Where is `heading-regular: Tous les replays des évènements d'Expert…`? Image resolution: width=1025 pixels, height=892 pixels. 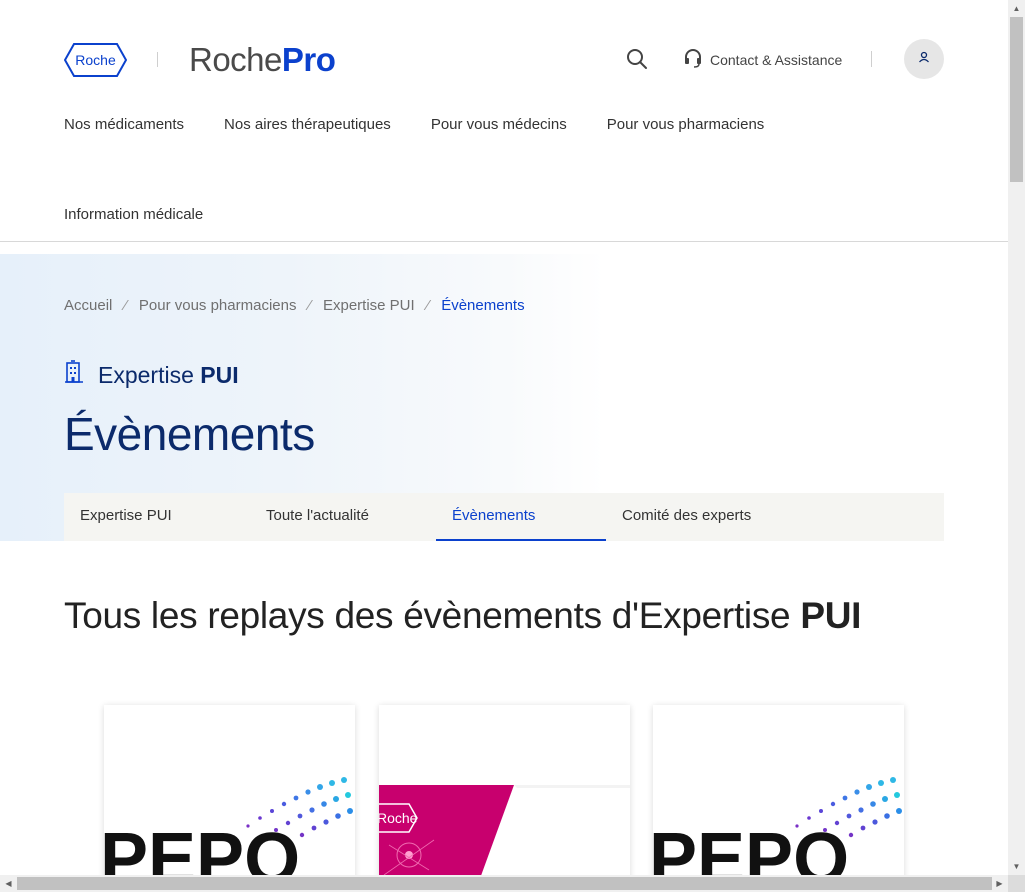 heading-regular: Tous les replays des évènements d'Expert… is located at coordinates (427, 615).